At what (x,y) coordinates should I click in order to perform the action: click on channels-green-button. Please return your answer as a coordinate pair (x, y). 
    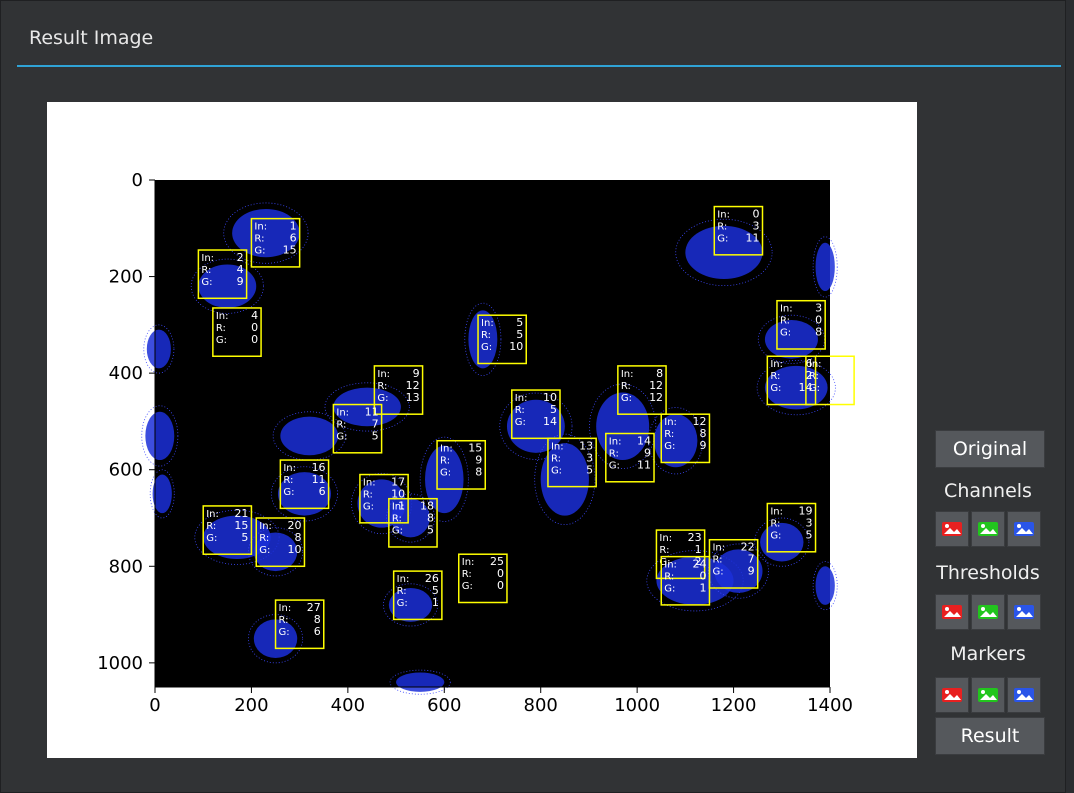
    Looking at the image, I should click on (988, 529).